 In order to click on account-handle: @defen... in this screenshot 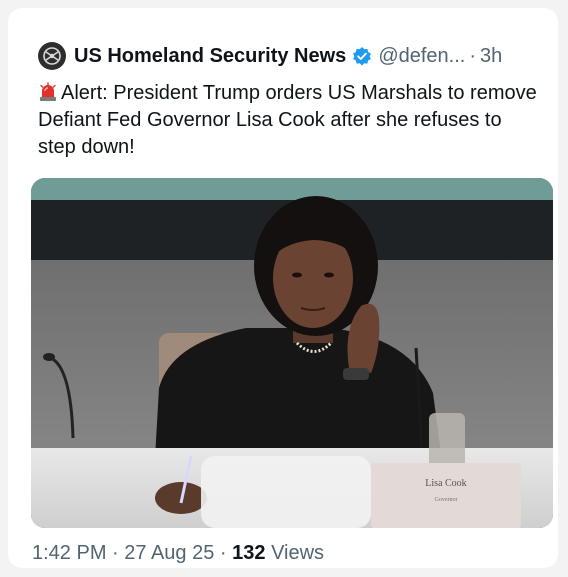, I will do `click(421, 56)`.